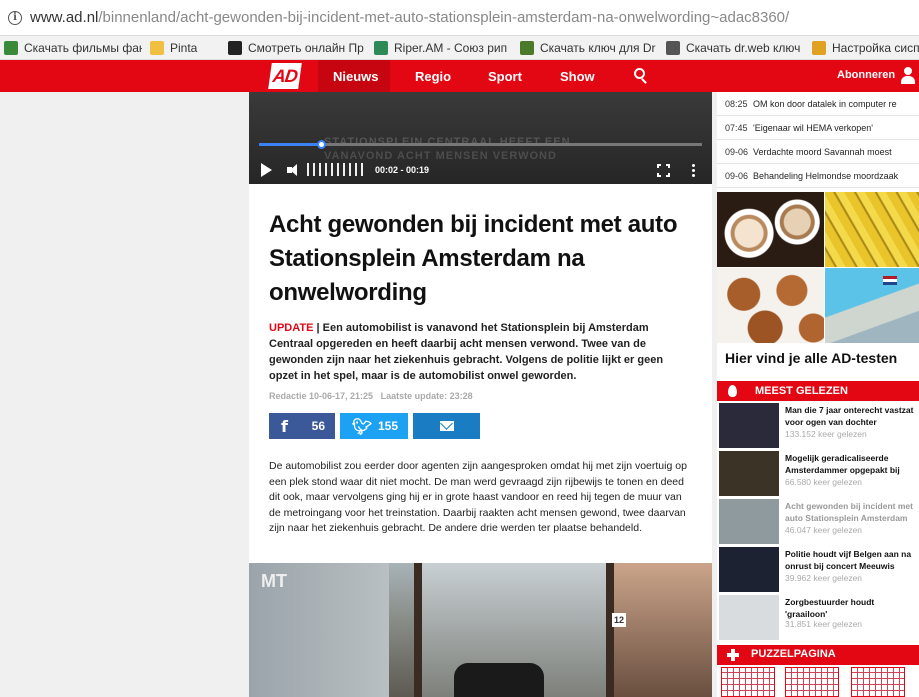 The image size is (919, 697). Describe the element at coordinates (732, 391) in the screenshot. I see `flame-icon` at that location.